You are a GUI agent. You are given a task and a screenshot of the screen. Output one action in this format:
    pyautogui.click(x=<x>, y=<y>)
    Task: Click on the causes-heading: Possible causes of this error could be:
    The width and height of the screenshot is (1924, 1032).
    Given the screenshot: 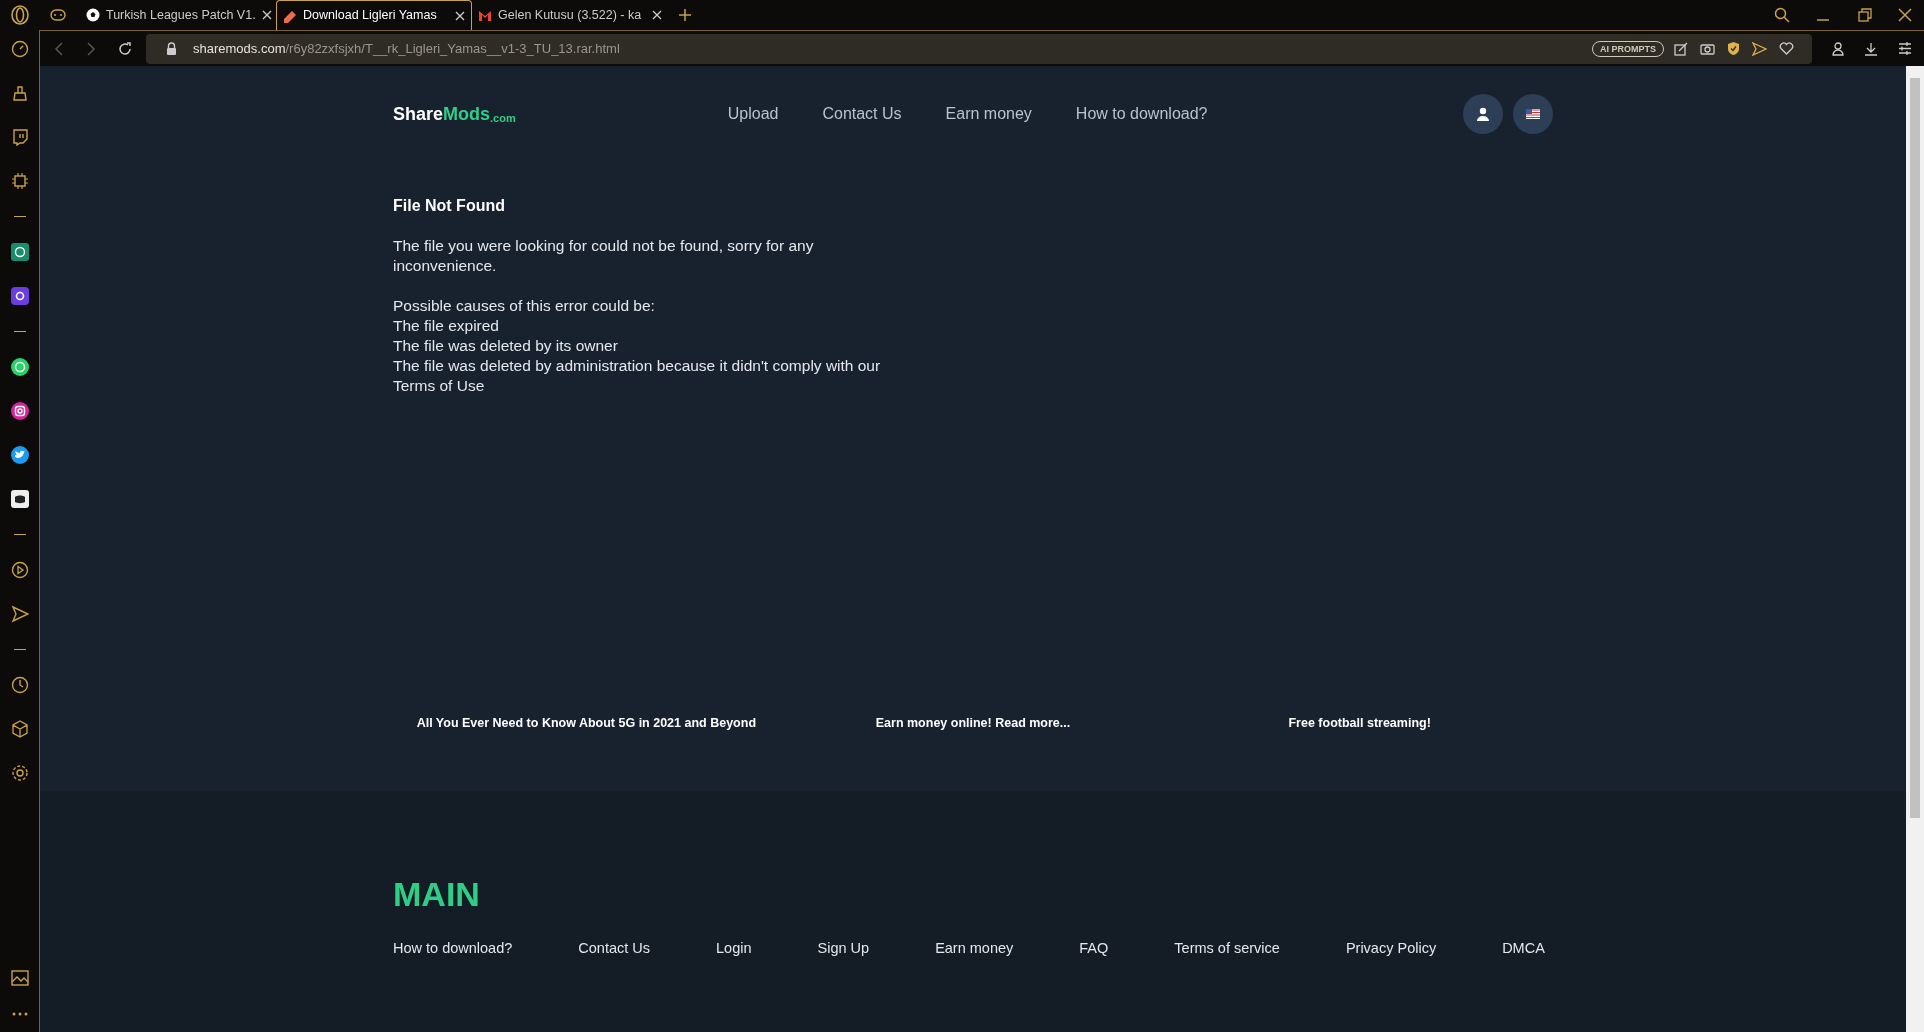 What is the action you would take?
    pyautogui.click(x=524, y=306)
    